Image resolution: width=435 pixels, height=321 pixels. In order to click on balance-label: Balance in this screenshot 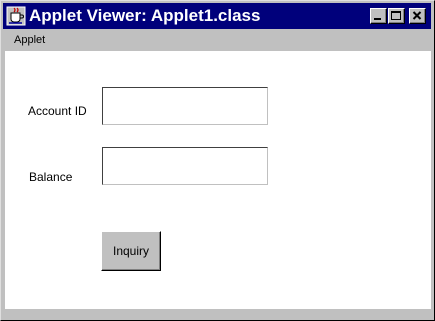, I will do `click(51, 177)`.